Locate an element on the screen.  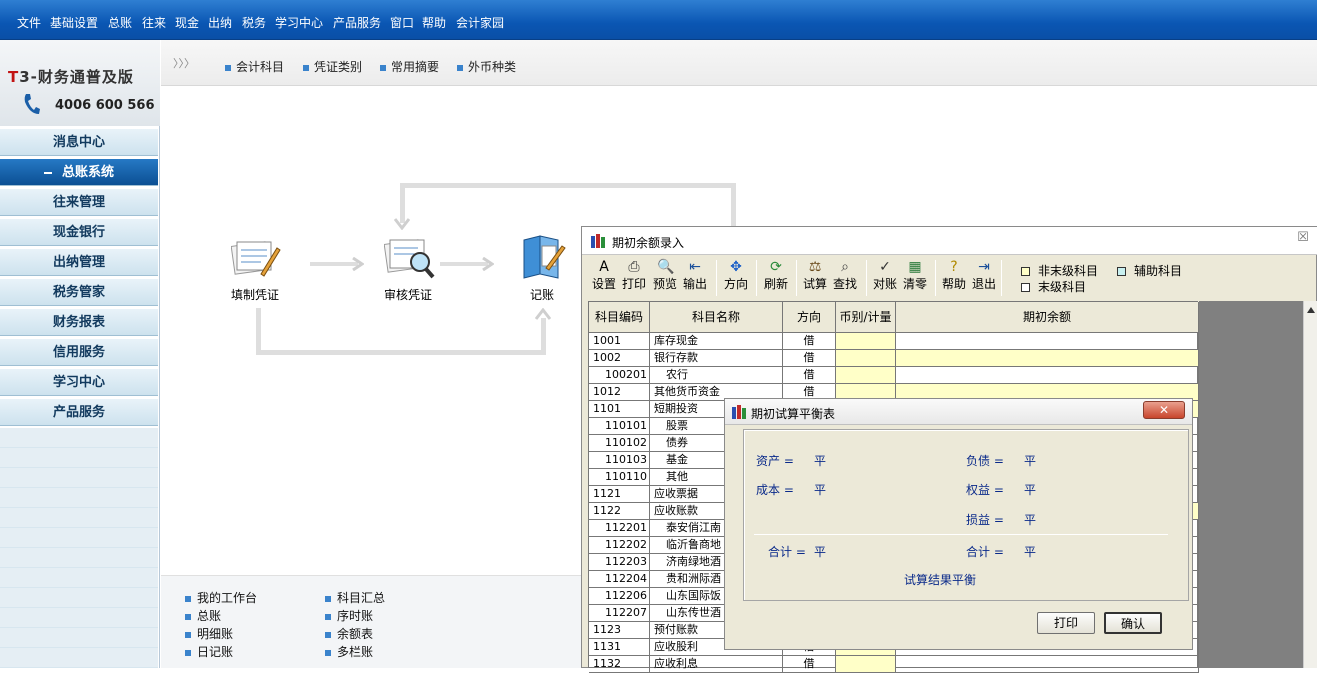
subbar-item-accounts: 会计科目 is located at coordinates (254, 66).